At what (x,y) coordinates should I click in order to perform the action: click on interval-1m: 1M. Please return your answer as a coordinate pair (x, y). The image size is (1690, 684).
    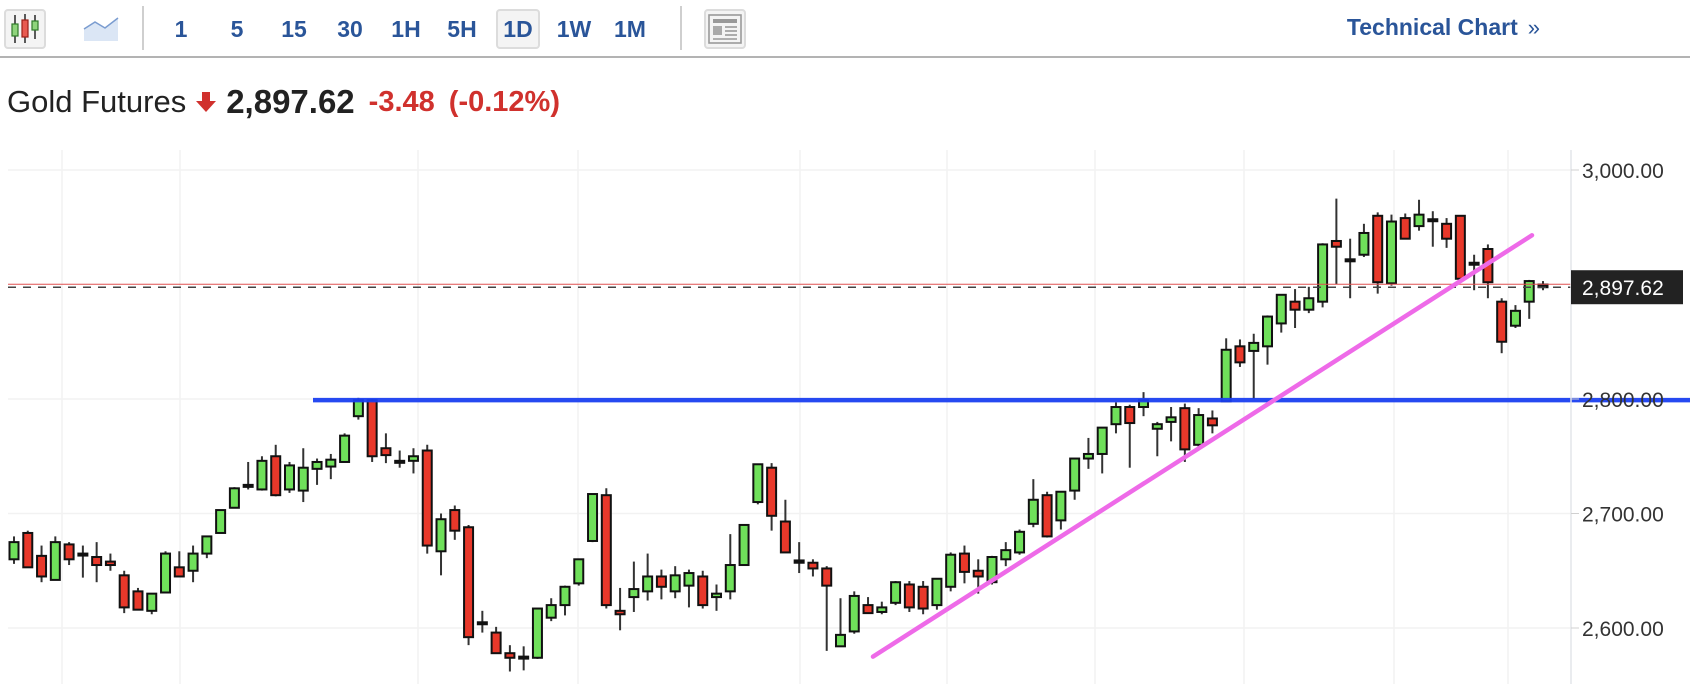
    Looking at the image, I should click on (630, 29).